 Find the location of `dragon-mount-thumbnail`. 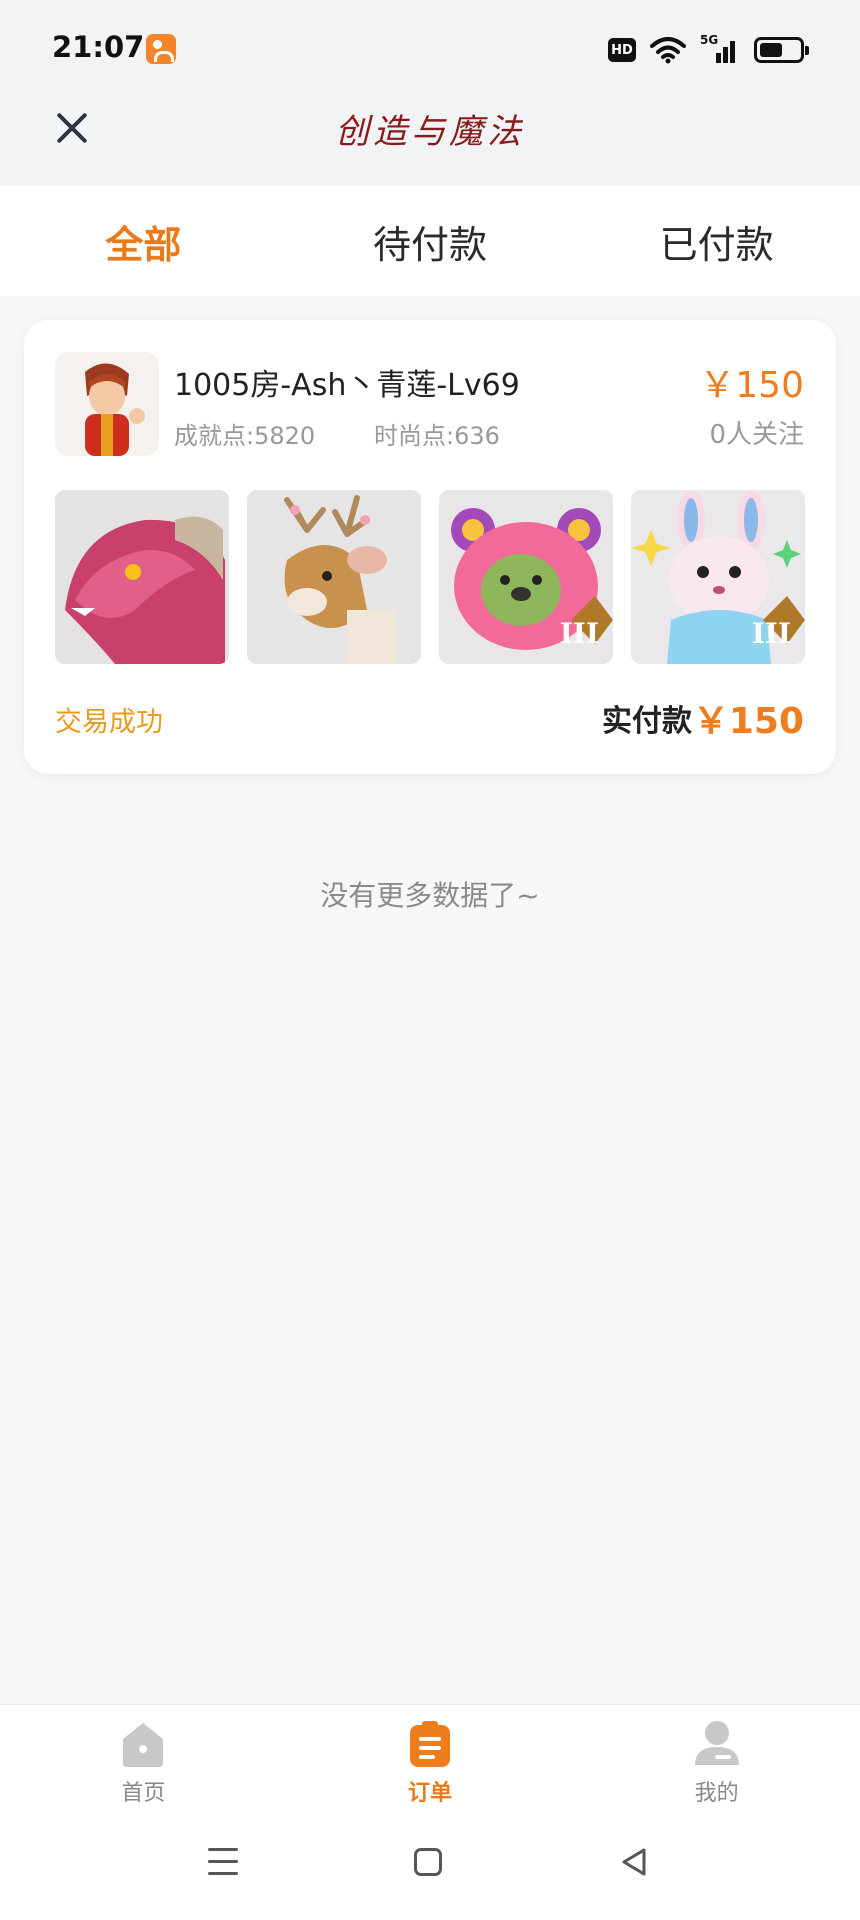

dragon-mount-thumbnail is located at coordinates (142, 577).